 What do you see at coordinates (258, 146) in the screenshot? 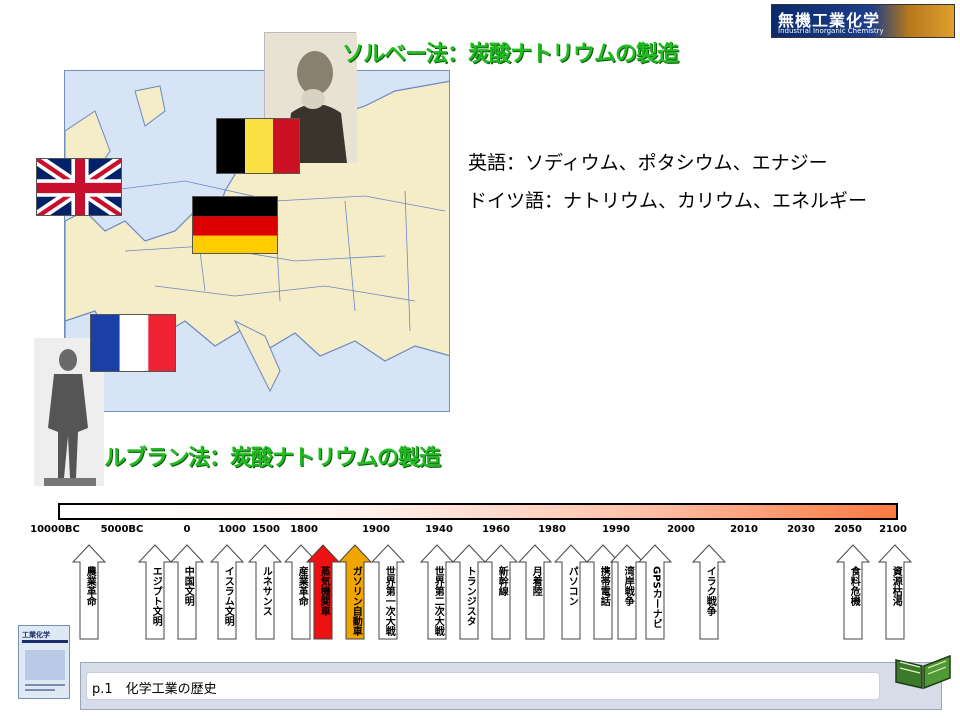
I see `belgium-flag` at bounding box center [258, 146].